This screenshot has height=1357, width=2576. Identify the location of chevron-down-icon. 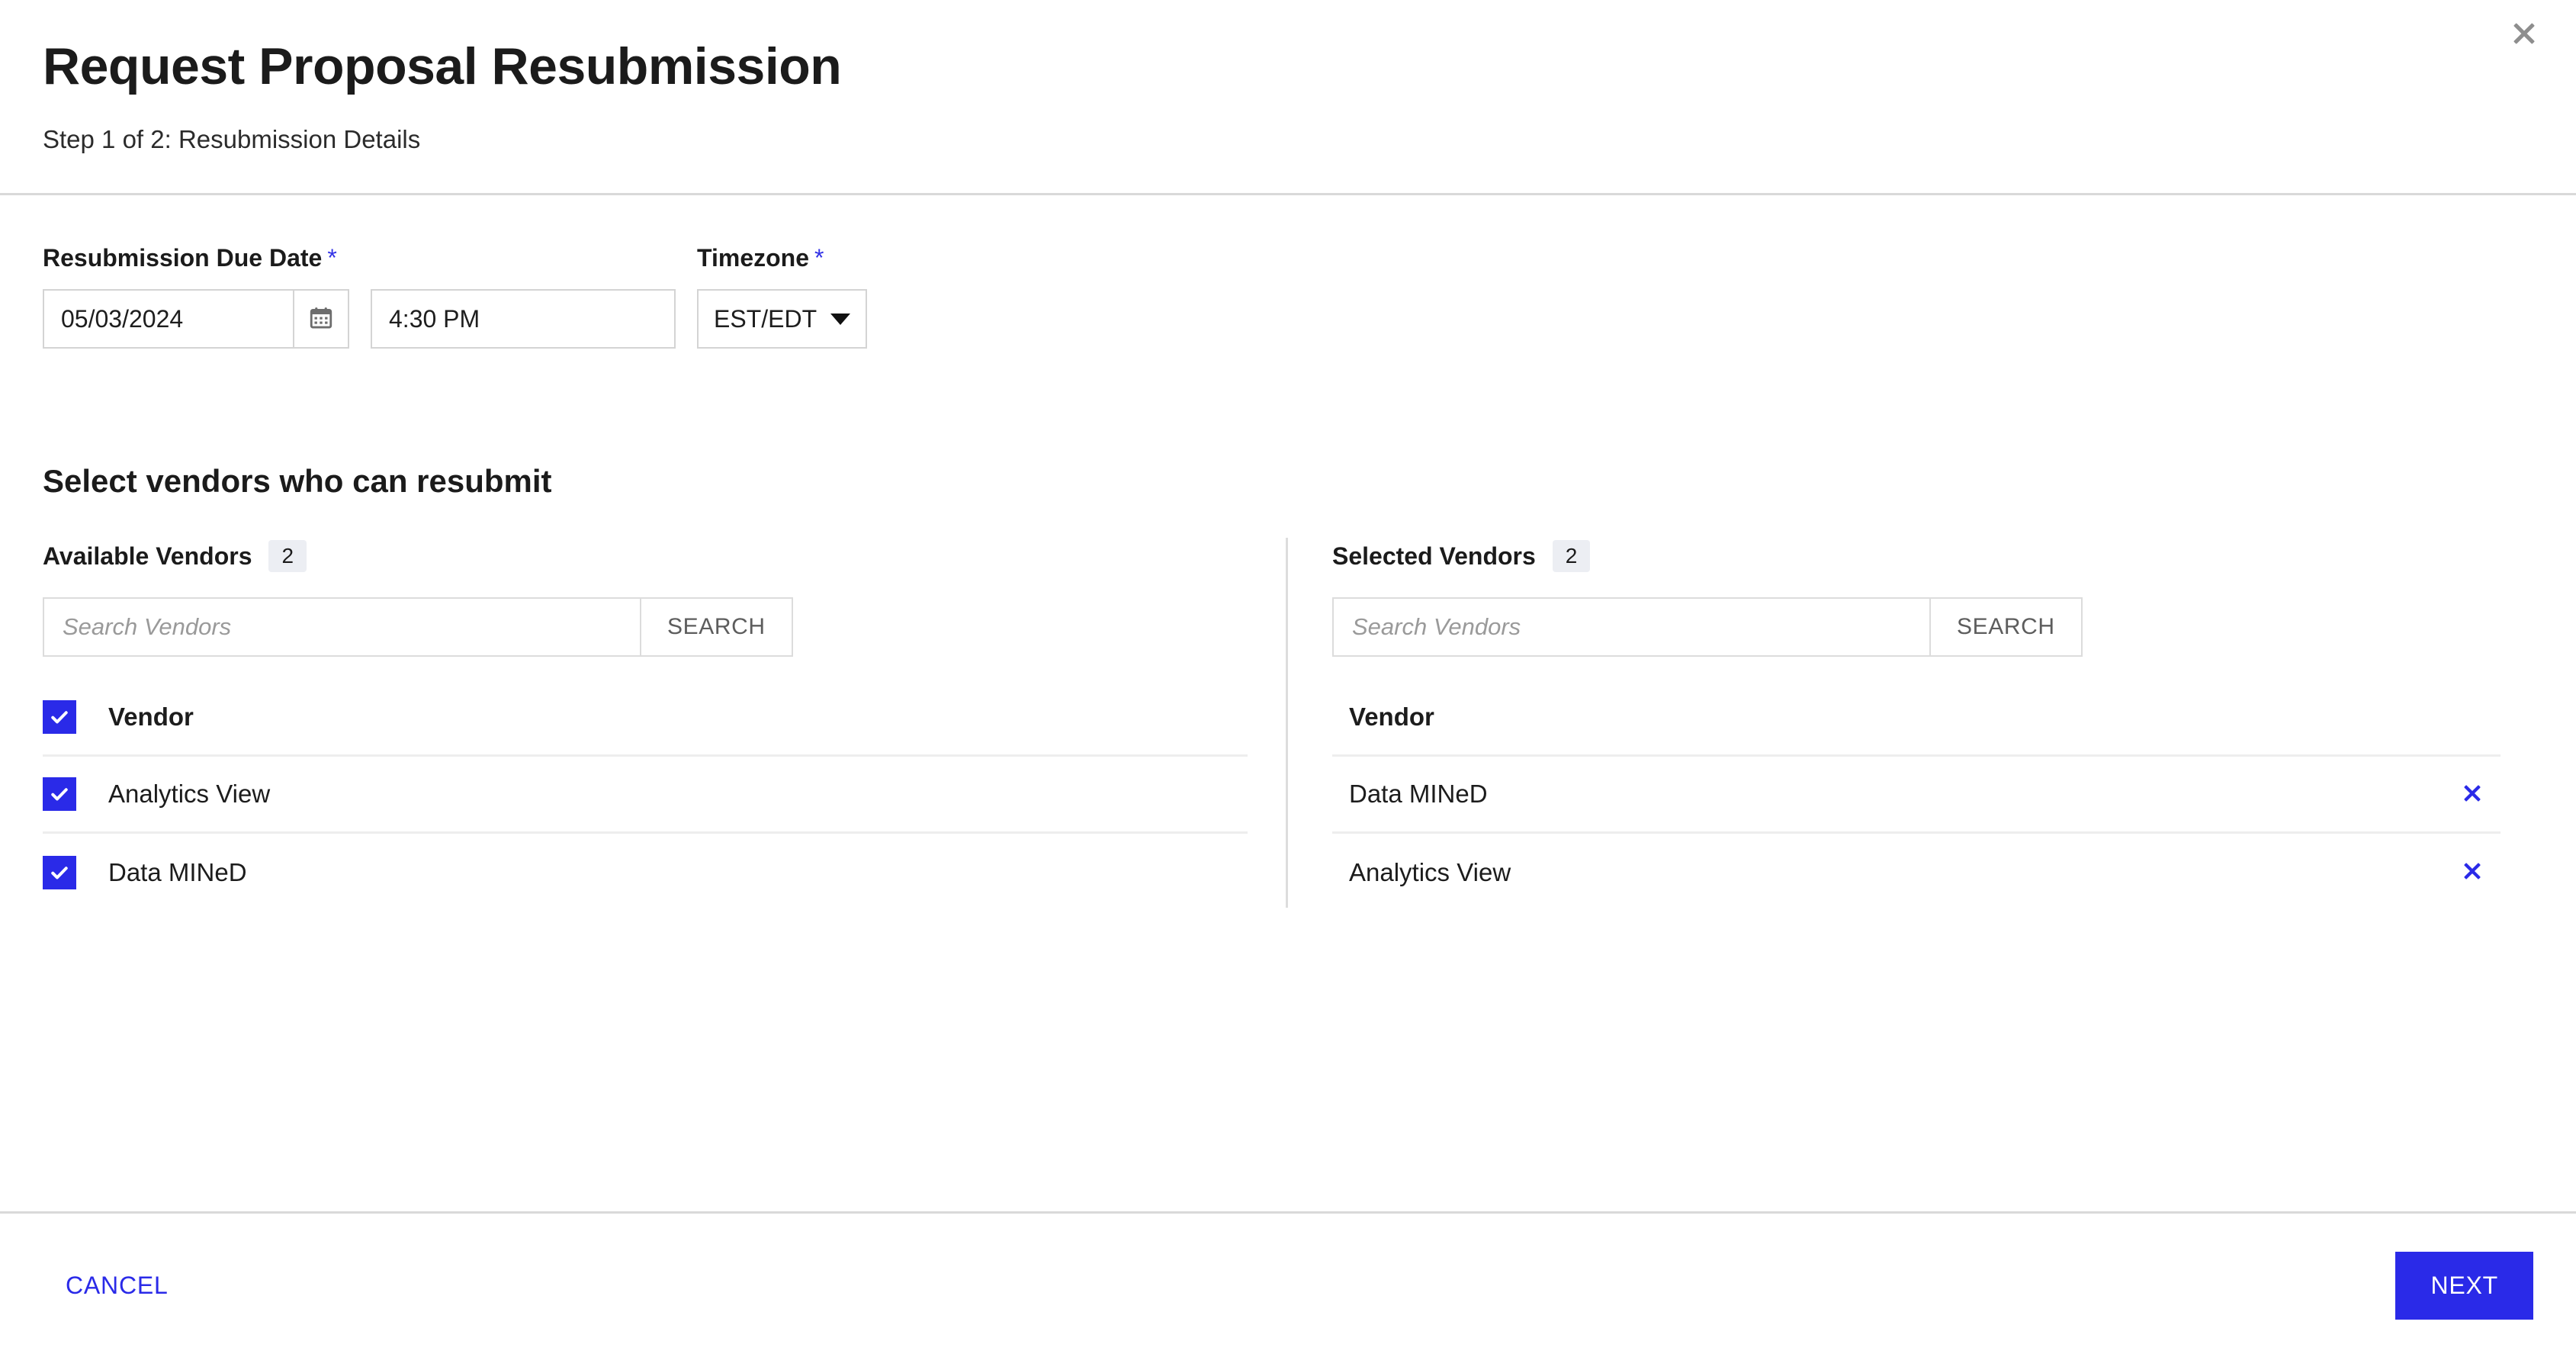
(840, 319).